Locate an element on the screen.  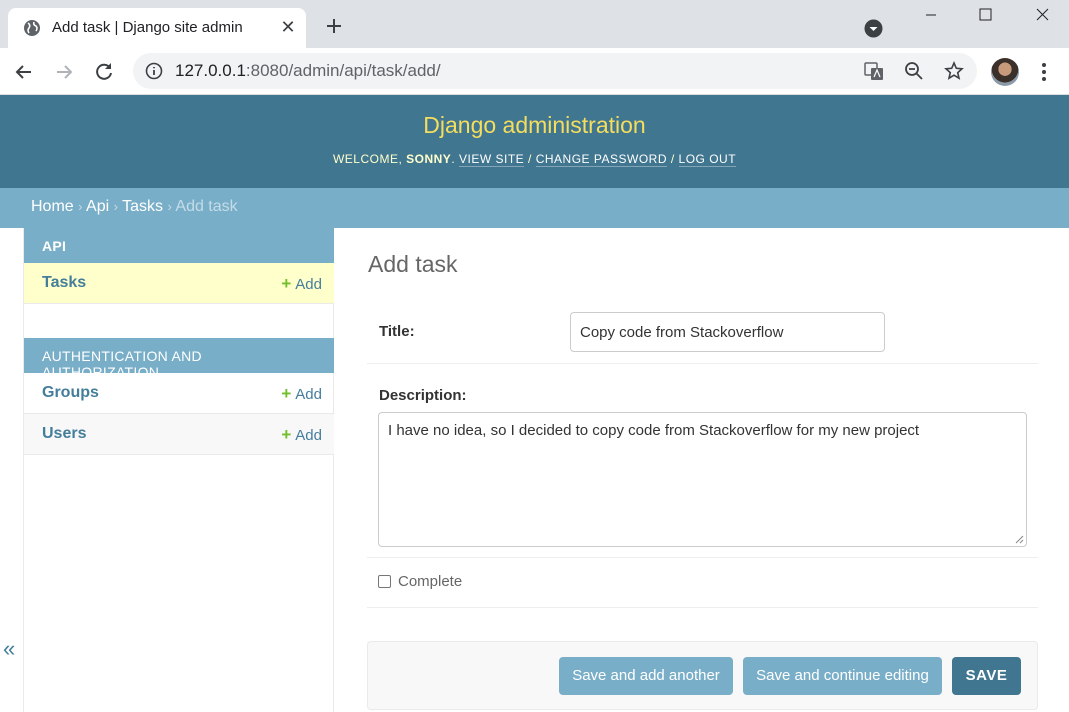
complete-label: Complete is located at coordinates (430, 581).